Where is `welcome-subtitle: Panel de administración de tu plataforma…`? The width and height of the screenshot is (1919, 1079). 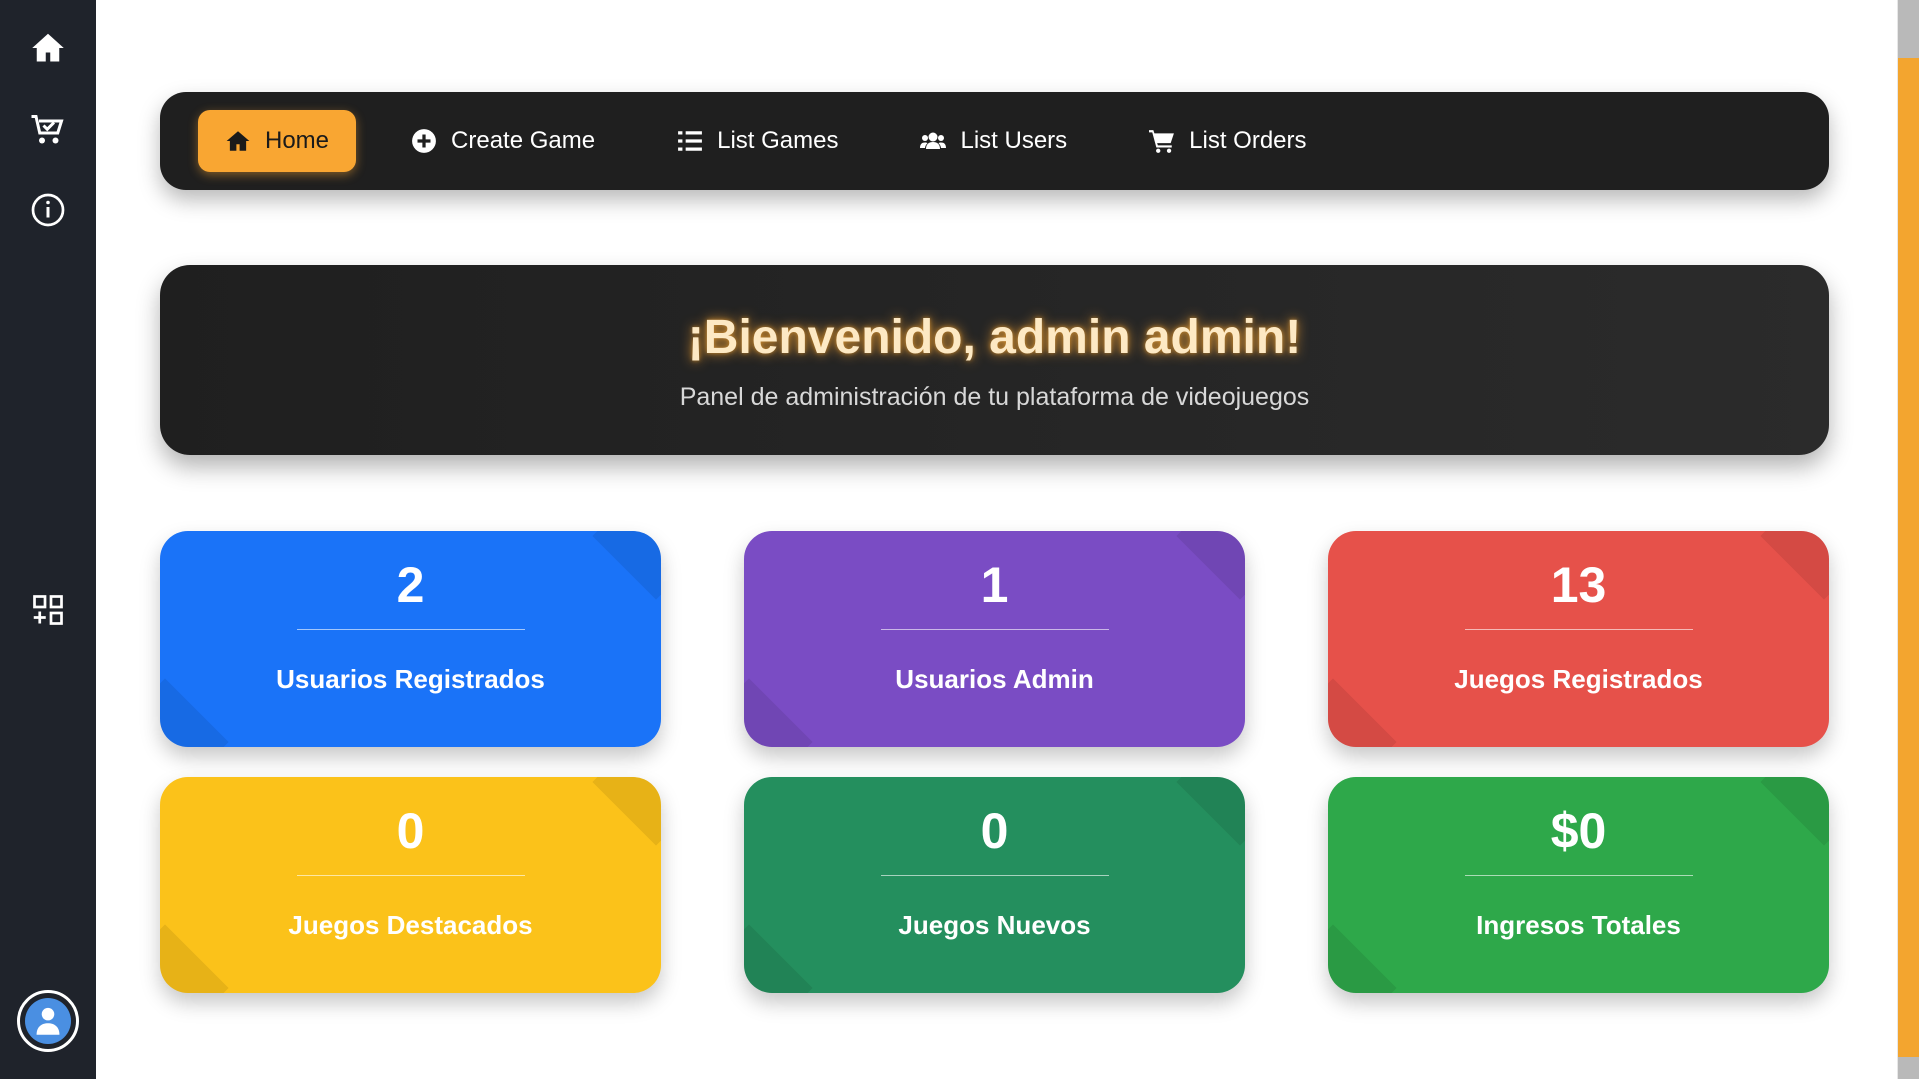
welcome-subtitle: Panel de administración de tu plataforma… is located at coordinates (994, 397).